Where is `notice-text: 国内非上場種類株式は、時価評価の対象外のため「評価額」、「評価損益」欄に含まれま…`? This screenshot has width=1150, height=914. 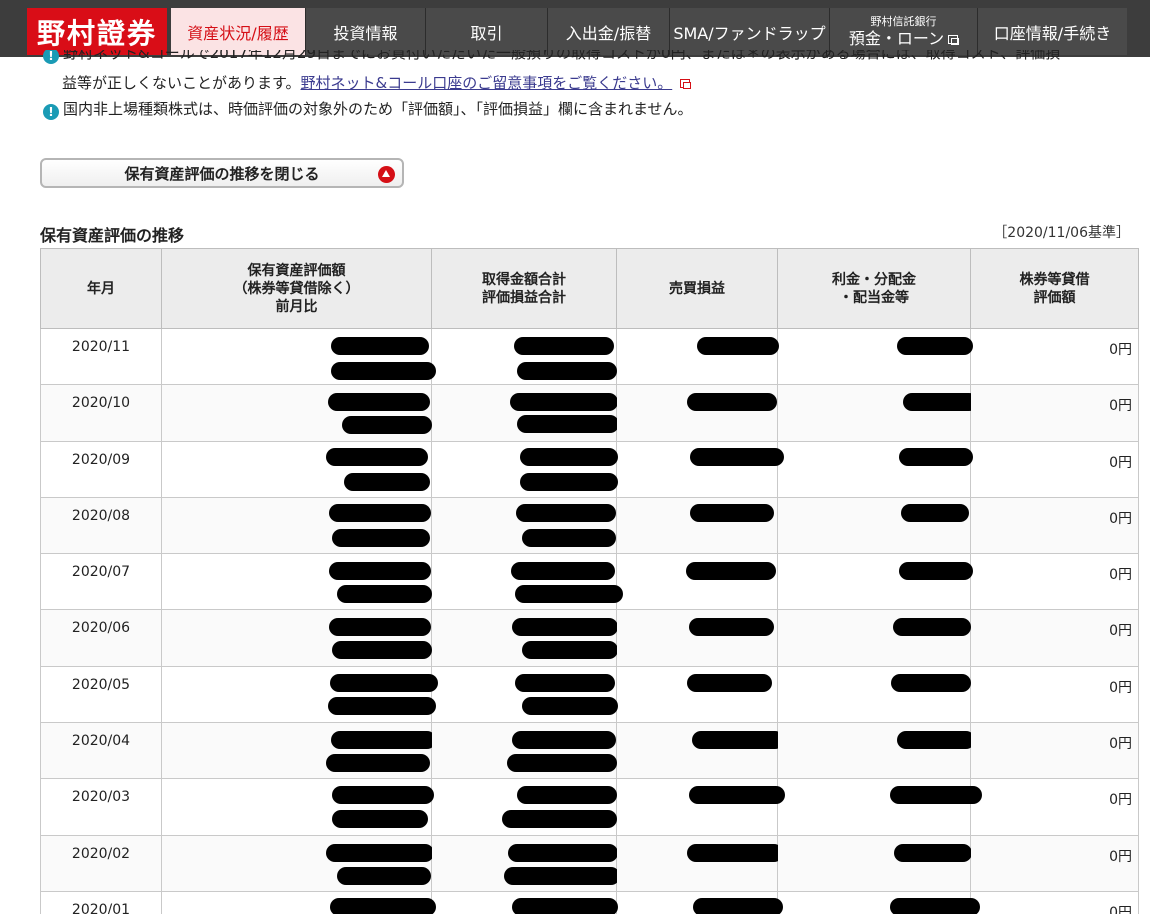 notice-text: 国内非上場種類株式は、時価評価の対象外のため「評価額」、「評価損益」欄に含まれま… is located at coordinates (378, 109).